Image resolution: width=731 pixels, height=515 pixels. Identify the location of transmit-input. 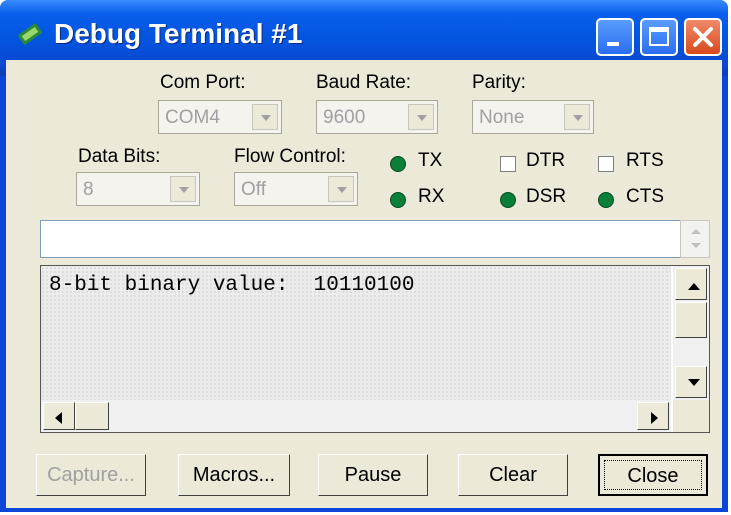
(375, 239).